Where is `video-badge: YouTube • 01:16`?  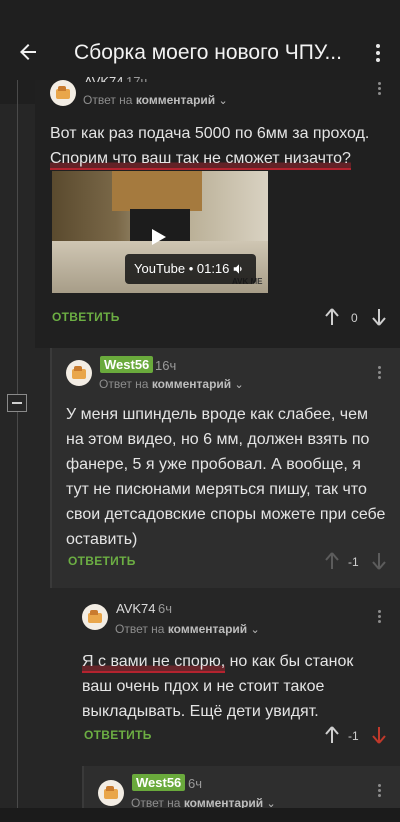 video-badge: YouTube • 01:16 is located at coordinates (190, 269).